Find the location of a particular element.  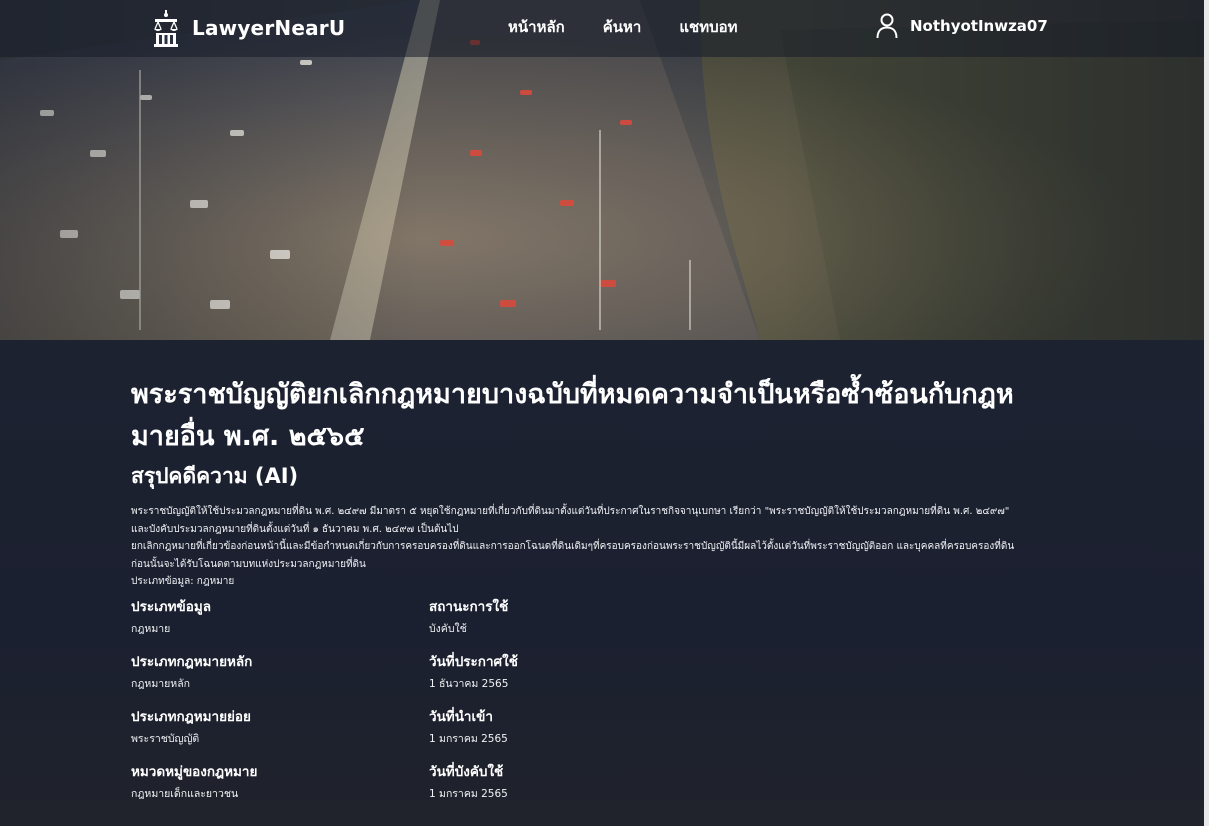

detail-sub-law-type: ประเภทกฎหมายย่อย พระราชบัญญัติ is located at coordinates (280, 728).